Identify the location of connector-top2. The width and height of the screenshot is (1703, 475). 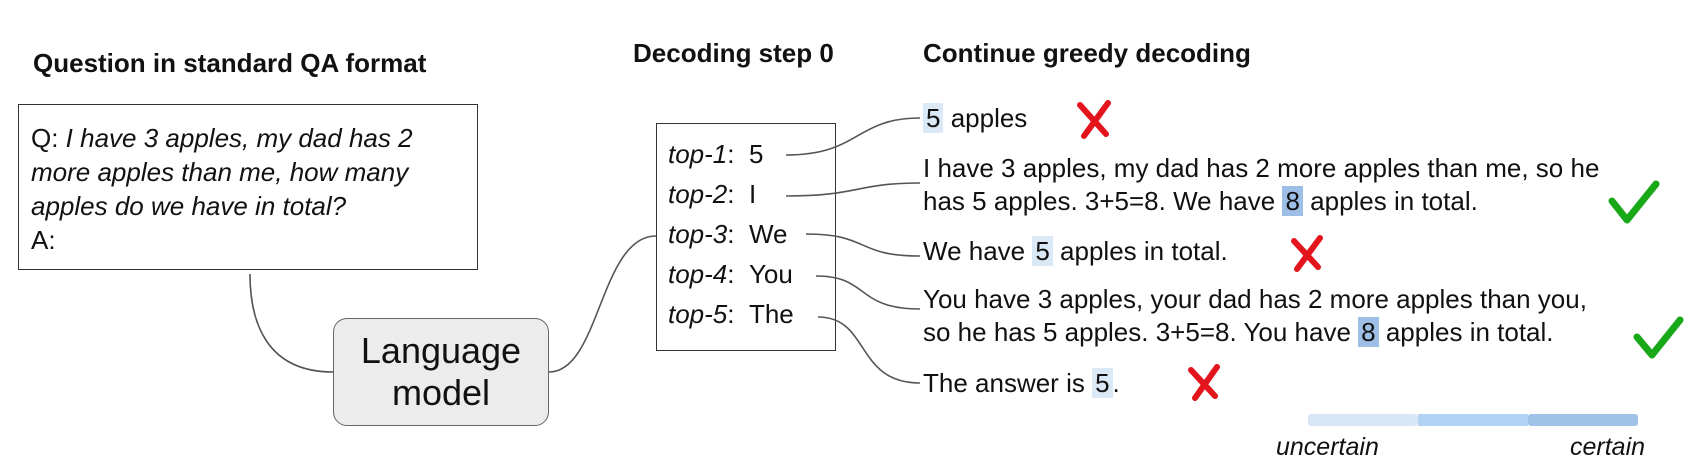
(853, 189).